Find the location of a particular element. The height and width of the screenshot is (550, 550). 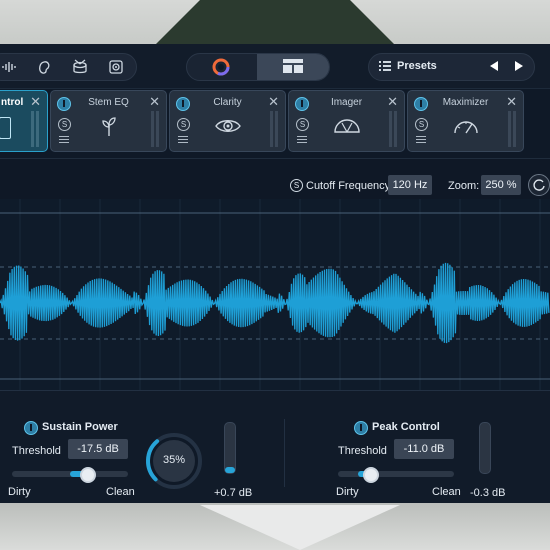

peak-dirty-label: Dirty is located at coordinates (347, 492).